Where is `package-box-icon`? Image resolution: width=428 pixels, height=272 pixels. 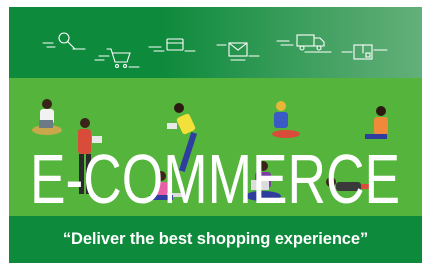
package-box-icon is located at coordinates (364, 52).